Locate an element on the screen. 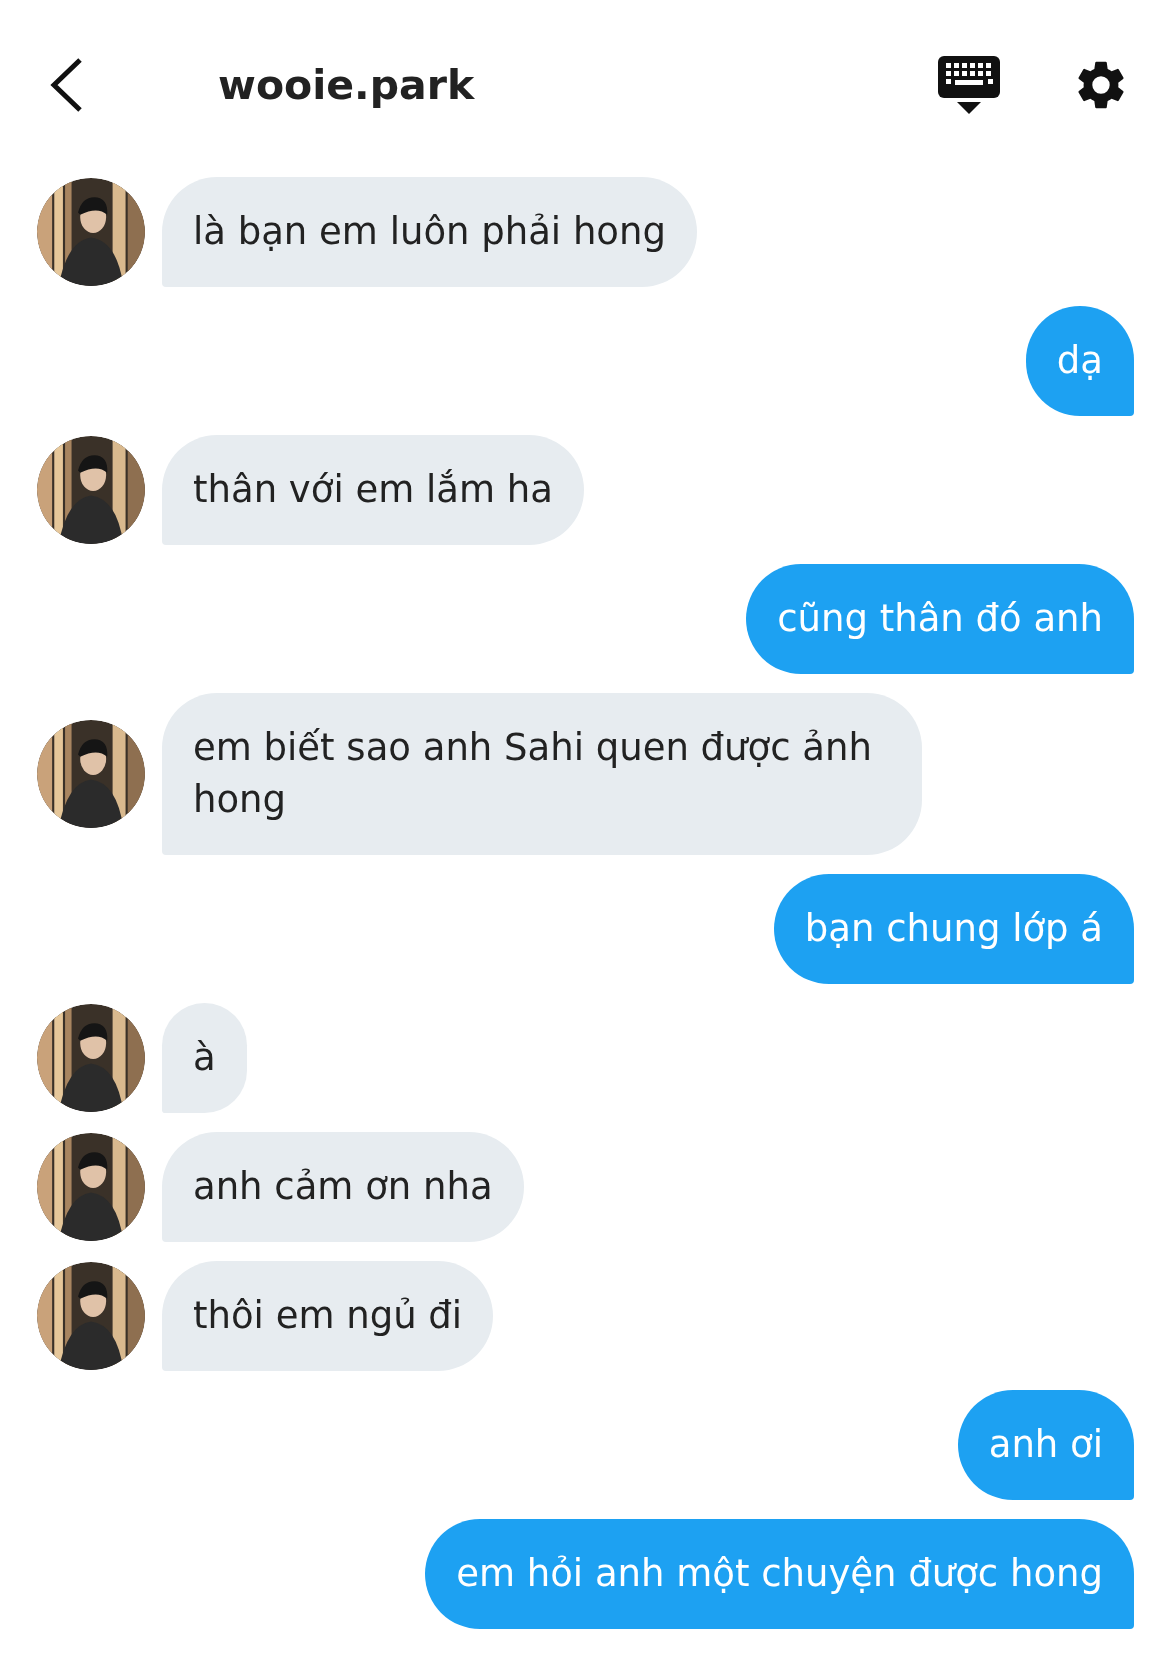 The image size is (1170, 1657). received-message: anh cảm ơn nha is located at coordinates (343, 1187).